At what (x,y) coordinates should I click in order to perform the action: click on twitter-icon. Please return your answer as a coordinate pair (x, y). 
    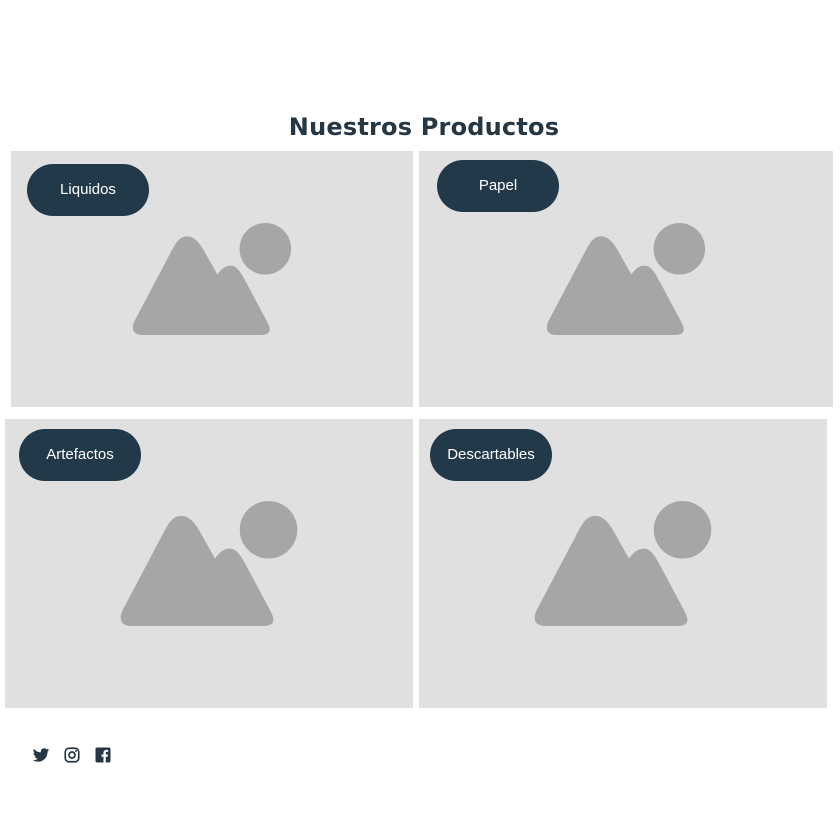
    Looking at the image, I should click on (41, 755).